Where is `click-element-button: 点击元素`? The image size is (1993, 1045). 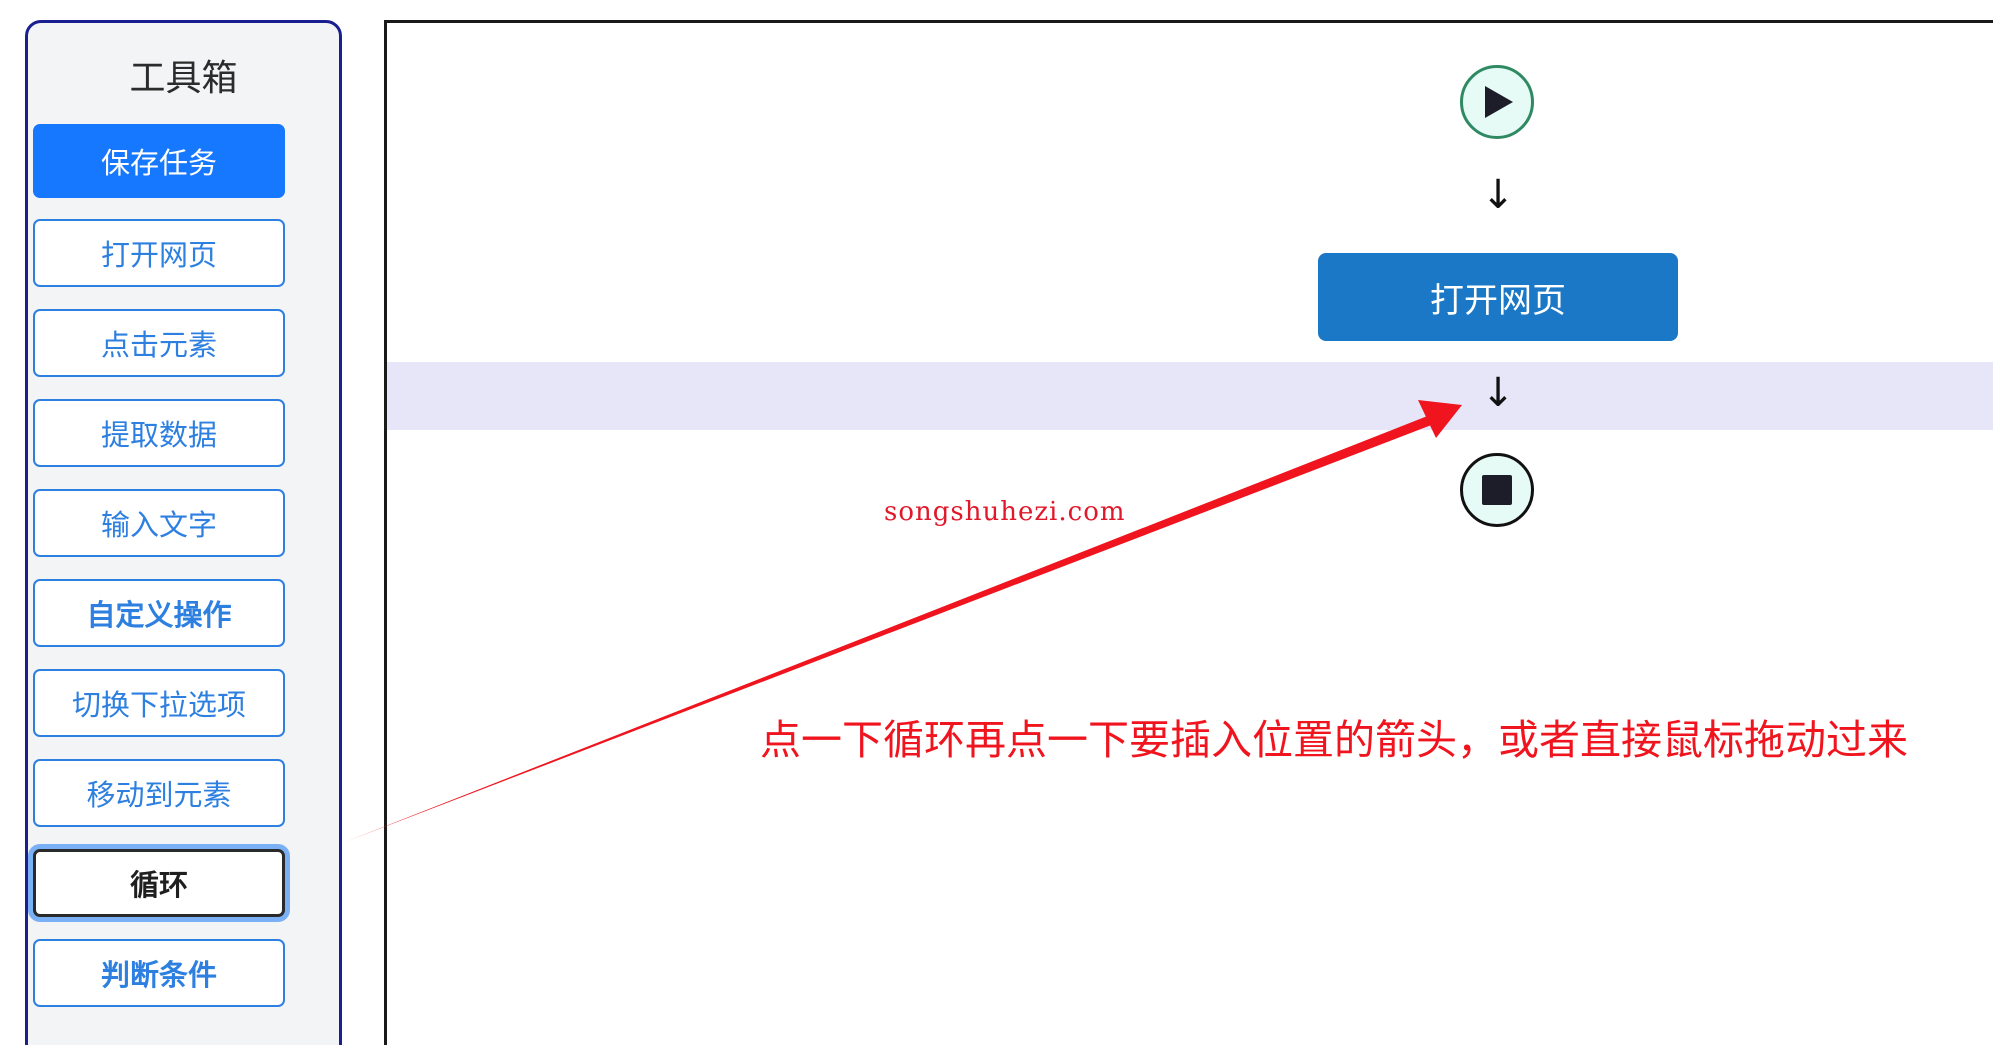 click-element-button: 点击元素 is located at coordinates (159, 343).